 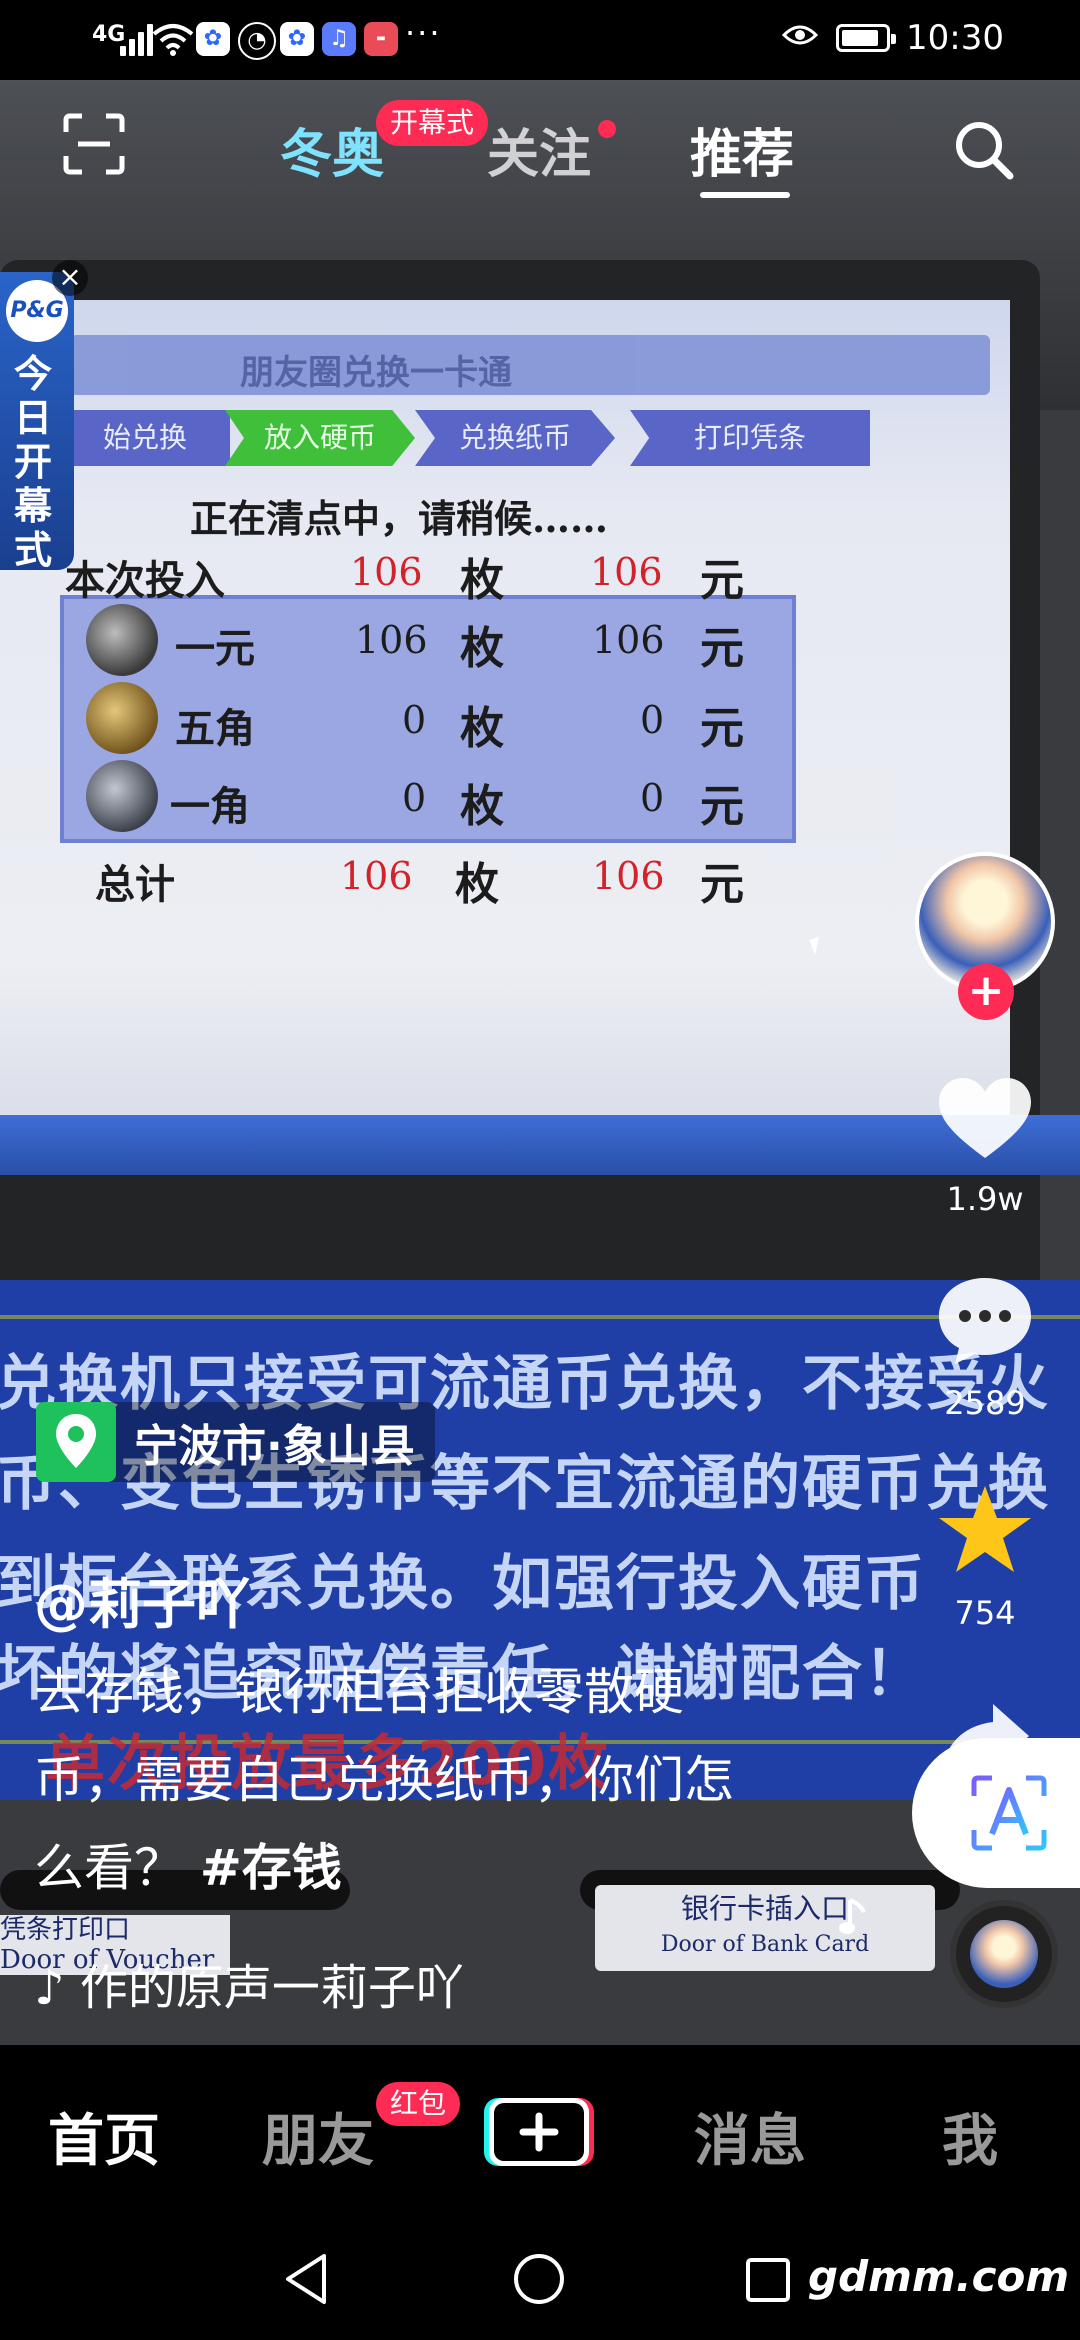 I want to click on hashtag-link: #存钱, so click(x=271, y=1868).